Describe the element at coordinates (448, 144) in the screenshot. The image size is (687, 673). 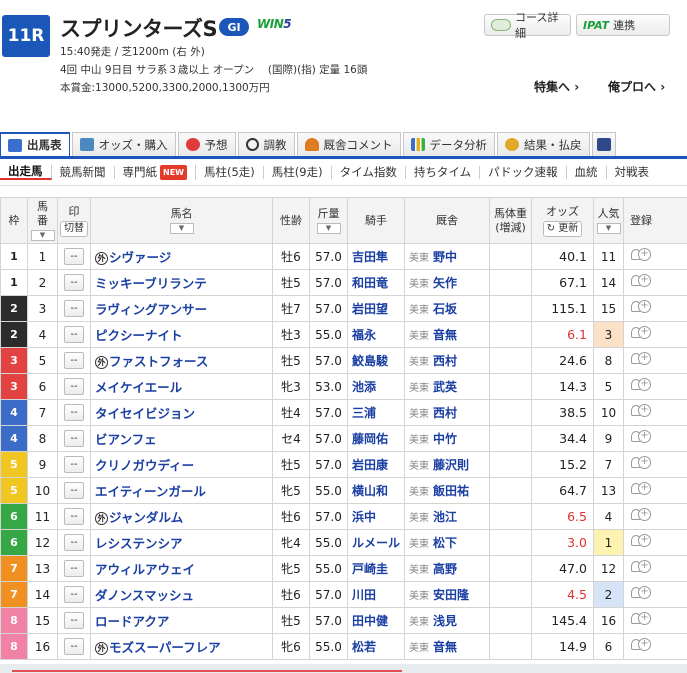
I see `tab-data-analysis: データ分析` at that location.